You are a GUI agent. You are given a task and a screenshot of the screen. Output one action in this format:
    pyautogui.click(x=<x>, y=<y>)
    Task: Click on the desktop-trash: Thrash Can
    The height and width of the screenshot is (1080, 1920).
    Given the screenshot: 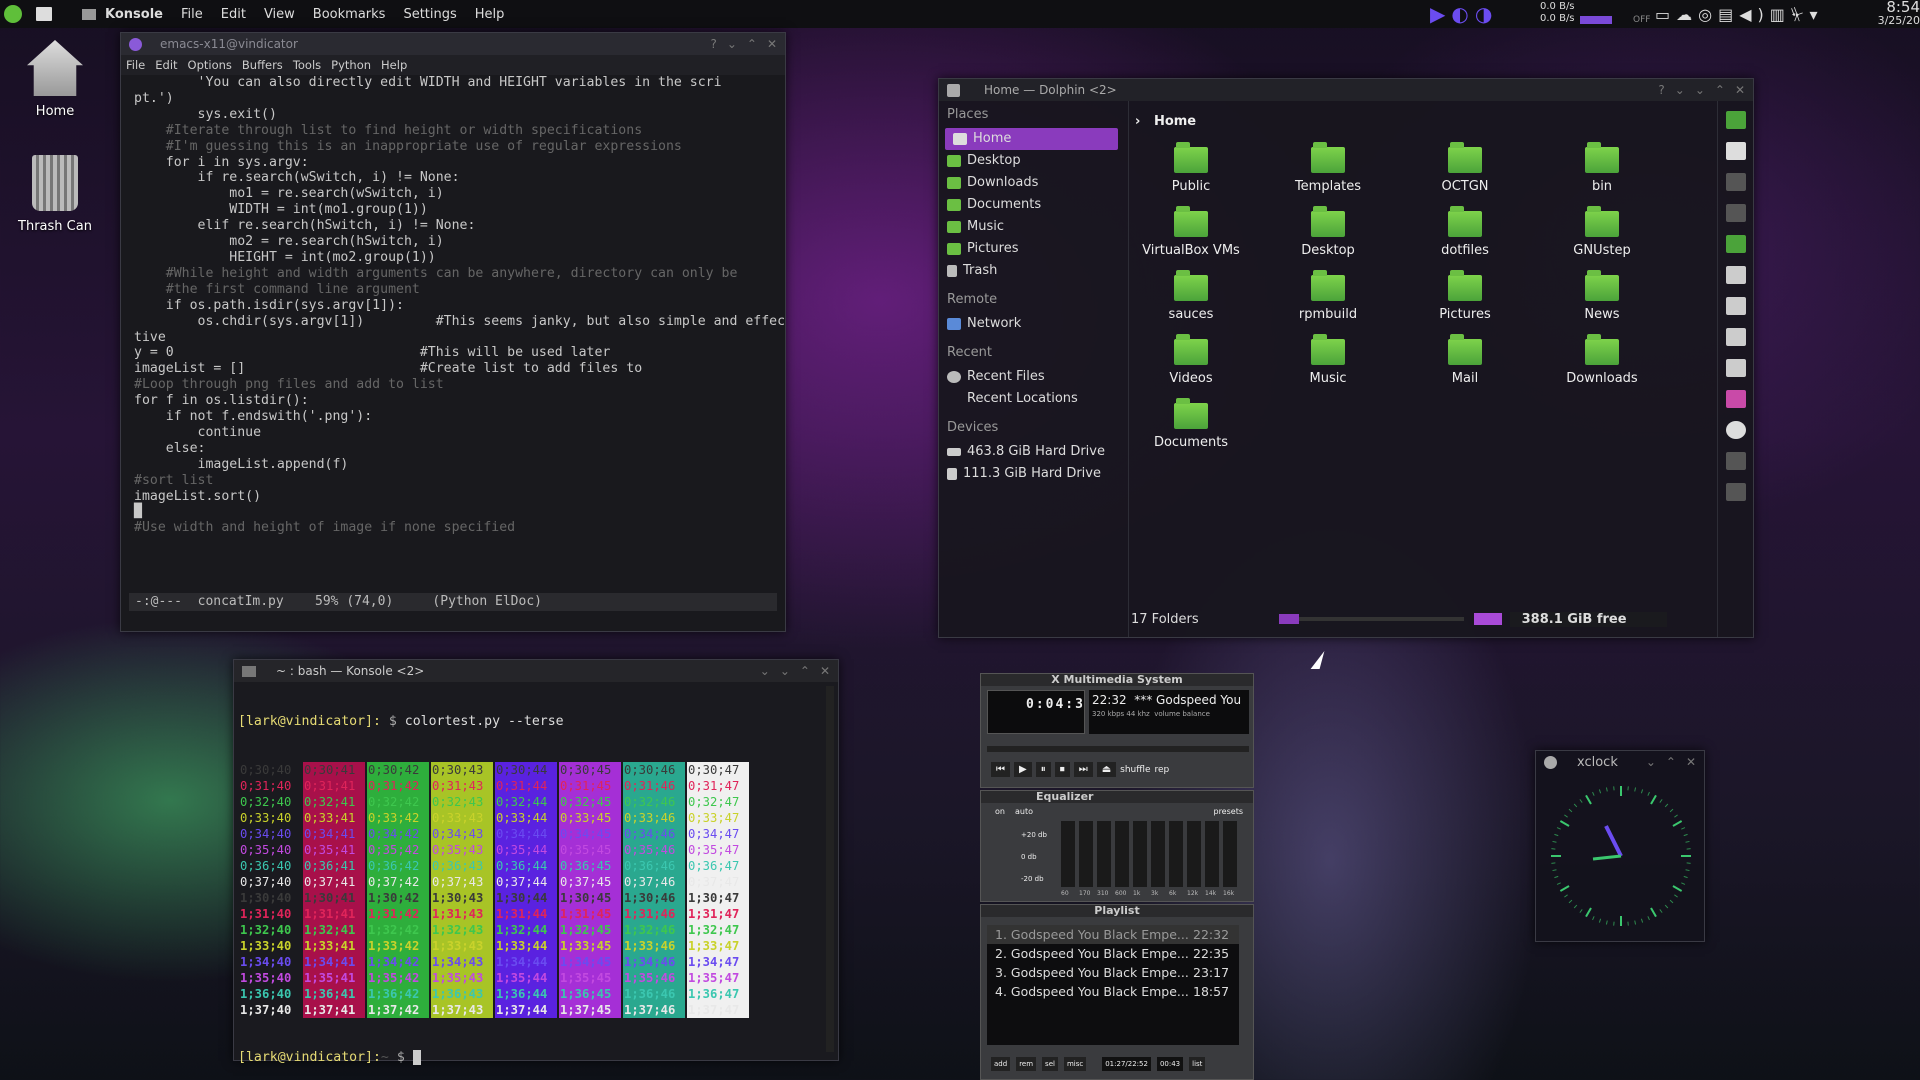 What is the action you would take?
    pyautogui.click(x=55, y=194)
    